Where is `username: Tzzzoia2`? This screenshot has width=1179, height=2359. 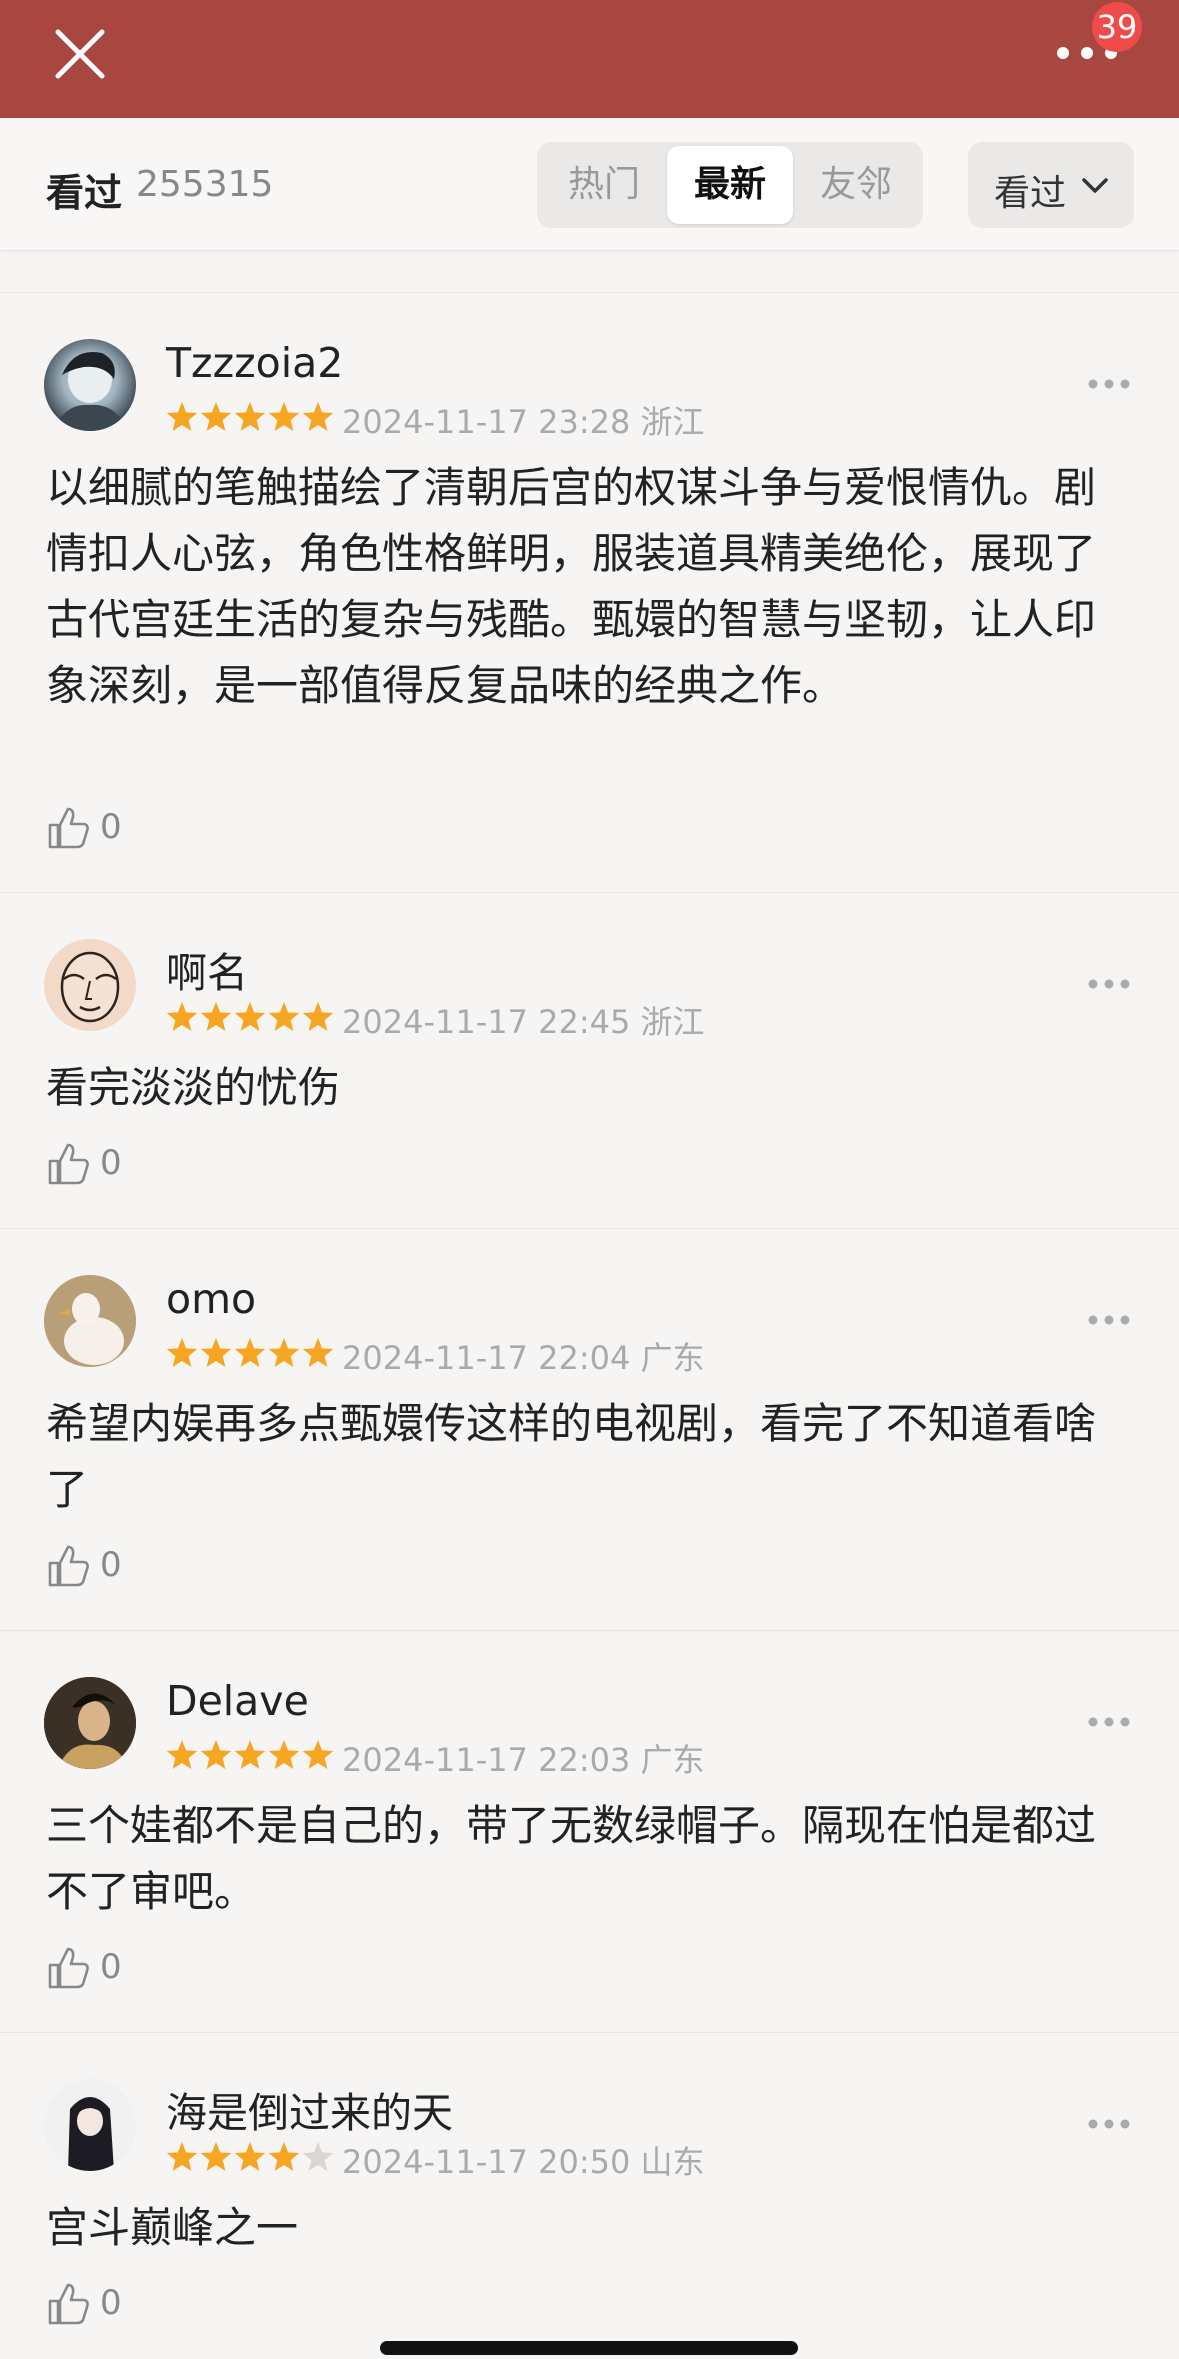
username: Tzzzoia2 is located at coordinates (254, 363).